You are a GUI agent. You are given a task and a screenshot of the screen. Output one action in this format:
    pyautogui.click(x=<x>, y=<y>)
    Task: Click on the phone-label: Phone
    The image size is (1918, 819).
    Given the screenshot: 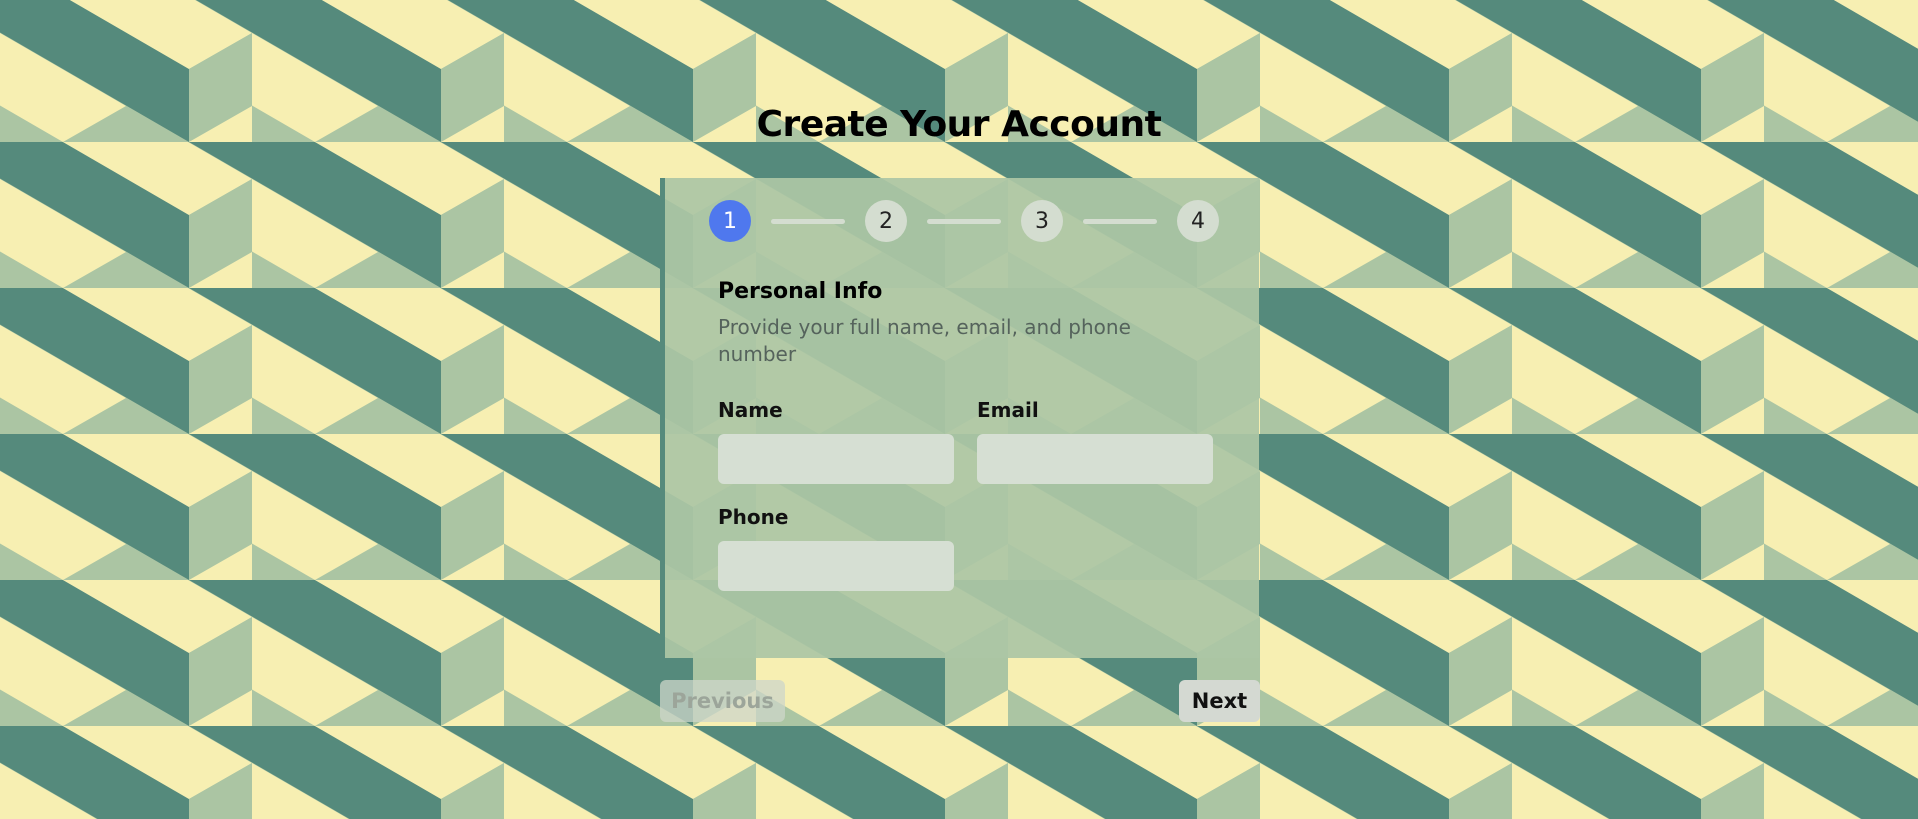 What is the action you would take?
    pyautogui.click(x=753, y=517)
    